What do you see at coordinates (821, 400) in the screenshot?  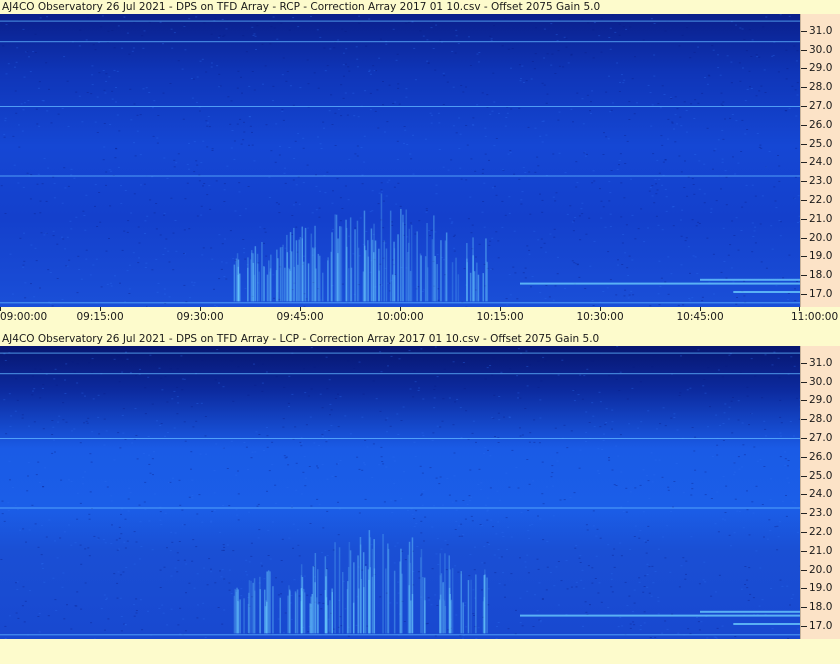 I see `y-tick-label: 29.0` at bounding box center [821, 400].